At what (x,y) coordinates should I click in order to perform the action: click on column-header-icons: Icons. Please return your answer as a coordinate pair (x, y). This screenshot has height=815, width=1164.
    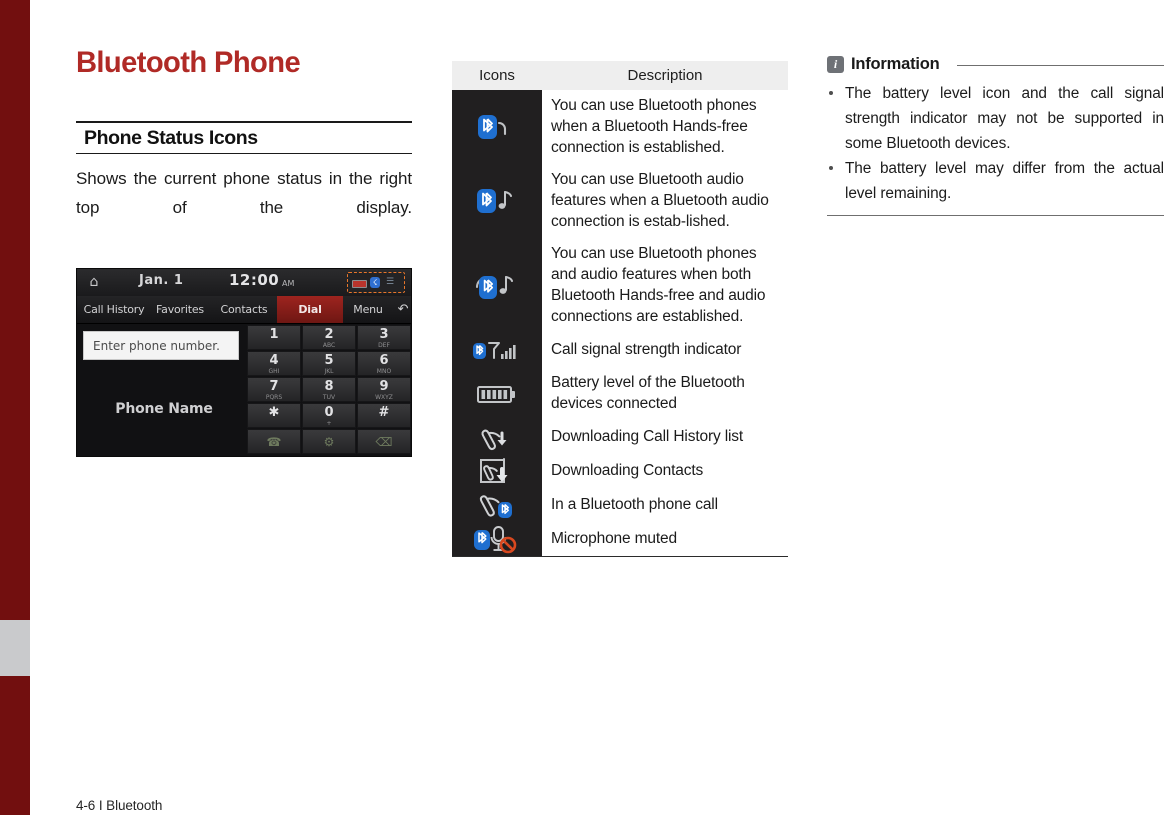
    Looking at the image, I should click on (497, 75).